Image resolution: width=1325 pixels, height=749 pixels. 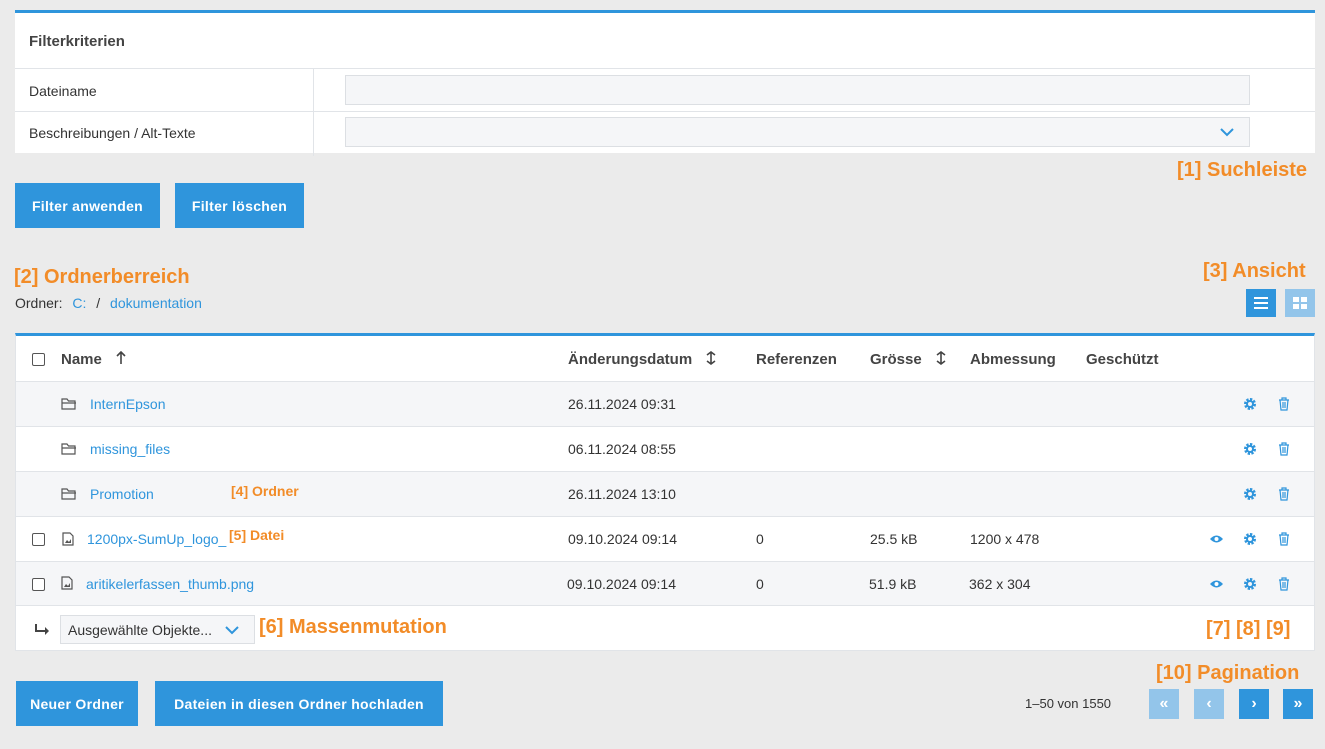 What do you see at coordinates (642, 359) in the screenshot?
I see `header-date: Änderungsdatum` at bounding box center [642, 359].